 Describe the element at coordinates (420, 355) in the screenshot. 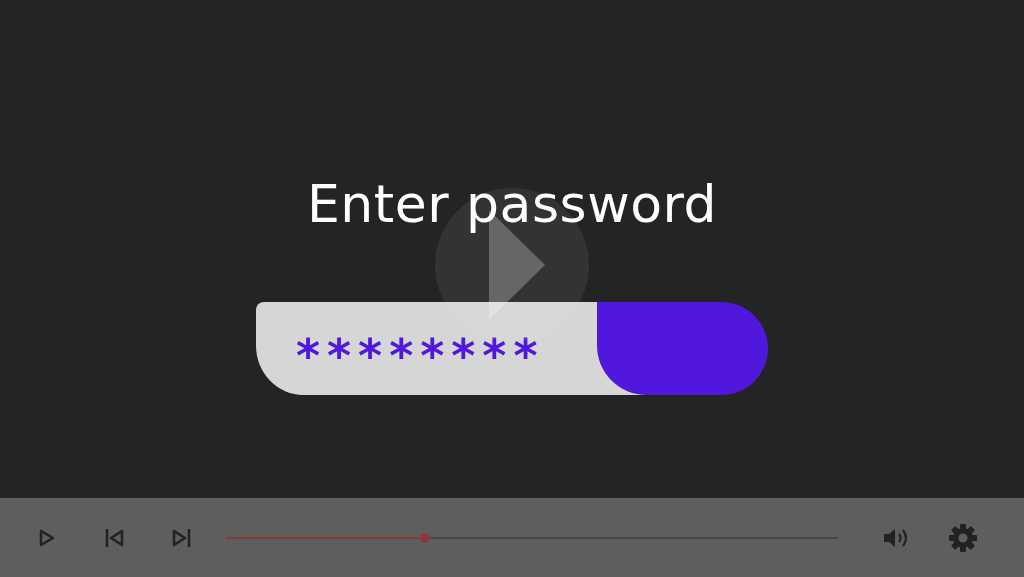

I see `password-value: ********` at that location.